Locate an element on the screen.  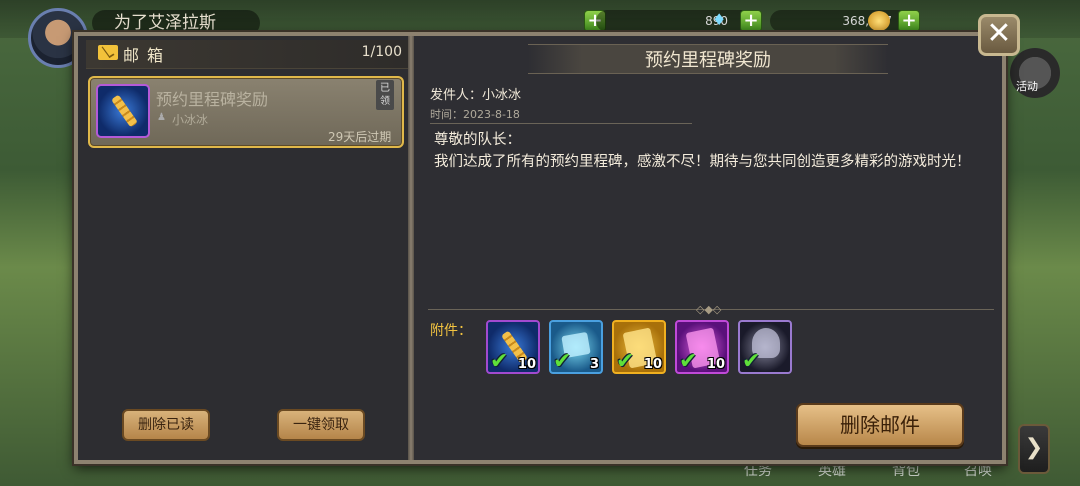
detail-time: 时间：2023-8-18 is located at coordinates (475, 114).